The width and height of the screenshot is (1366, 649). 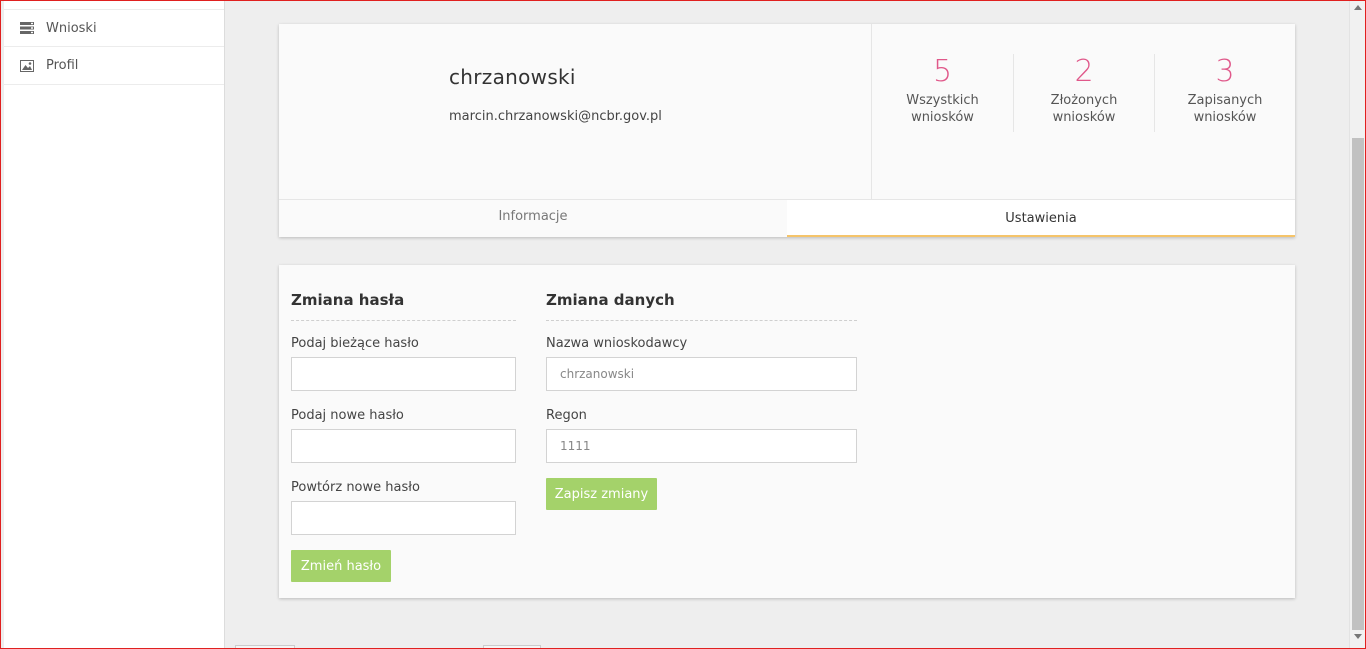 I want to click on tab-ustawienia: Ustawienia, so click(x=1041, y=218).